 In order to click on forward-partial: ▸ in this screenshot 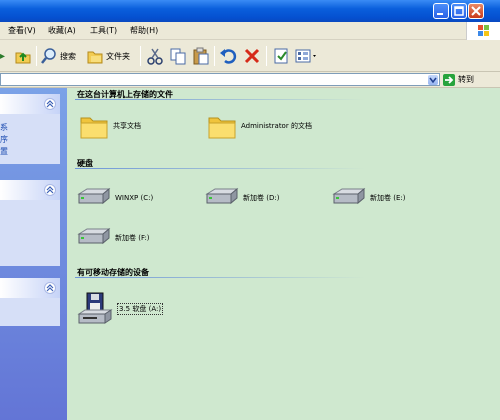, I will do `click(2, 56)`.